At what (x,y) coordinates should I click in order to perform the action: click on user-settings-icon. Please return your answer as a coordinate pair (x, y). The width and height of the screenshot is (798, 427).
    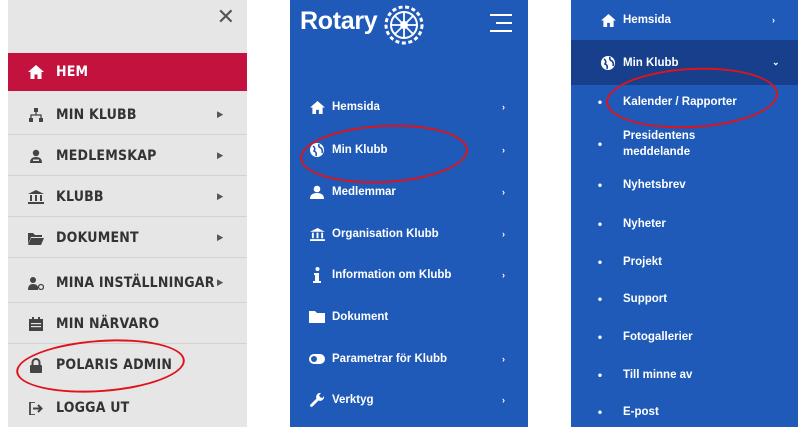
    Looking at the image, I should click on (29, 283).